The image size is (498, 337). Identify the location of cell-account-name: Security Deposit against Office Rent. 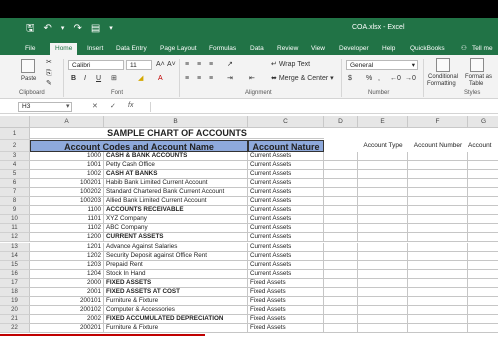
(176, 256).